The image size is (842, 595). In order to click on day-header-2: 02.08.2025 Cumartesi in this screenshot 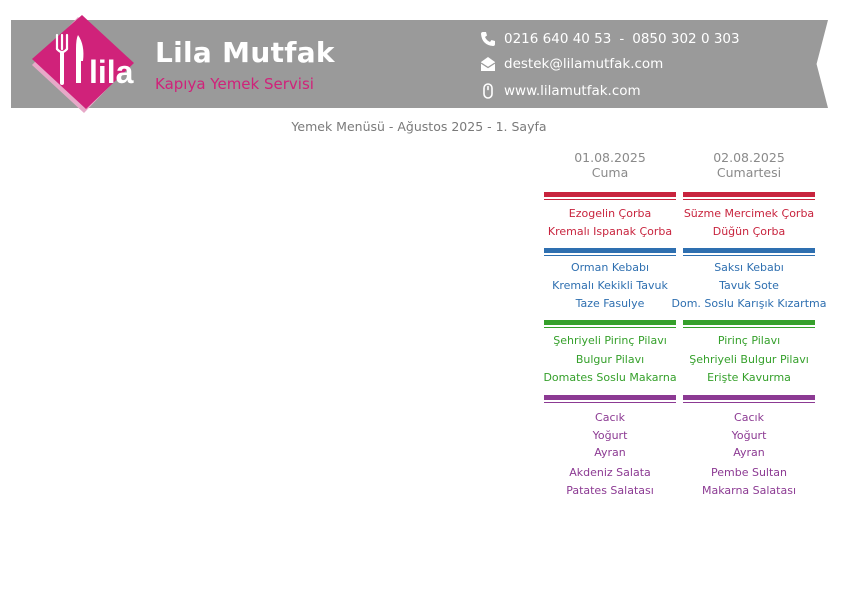, I will do `click(749, 165)`.